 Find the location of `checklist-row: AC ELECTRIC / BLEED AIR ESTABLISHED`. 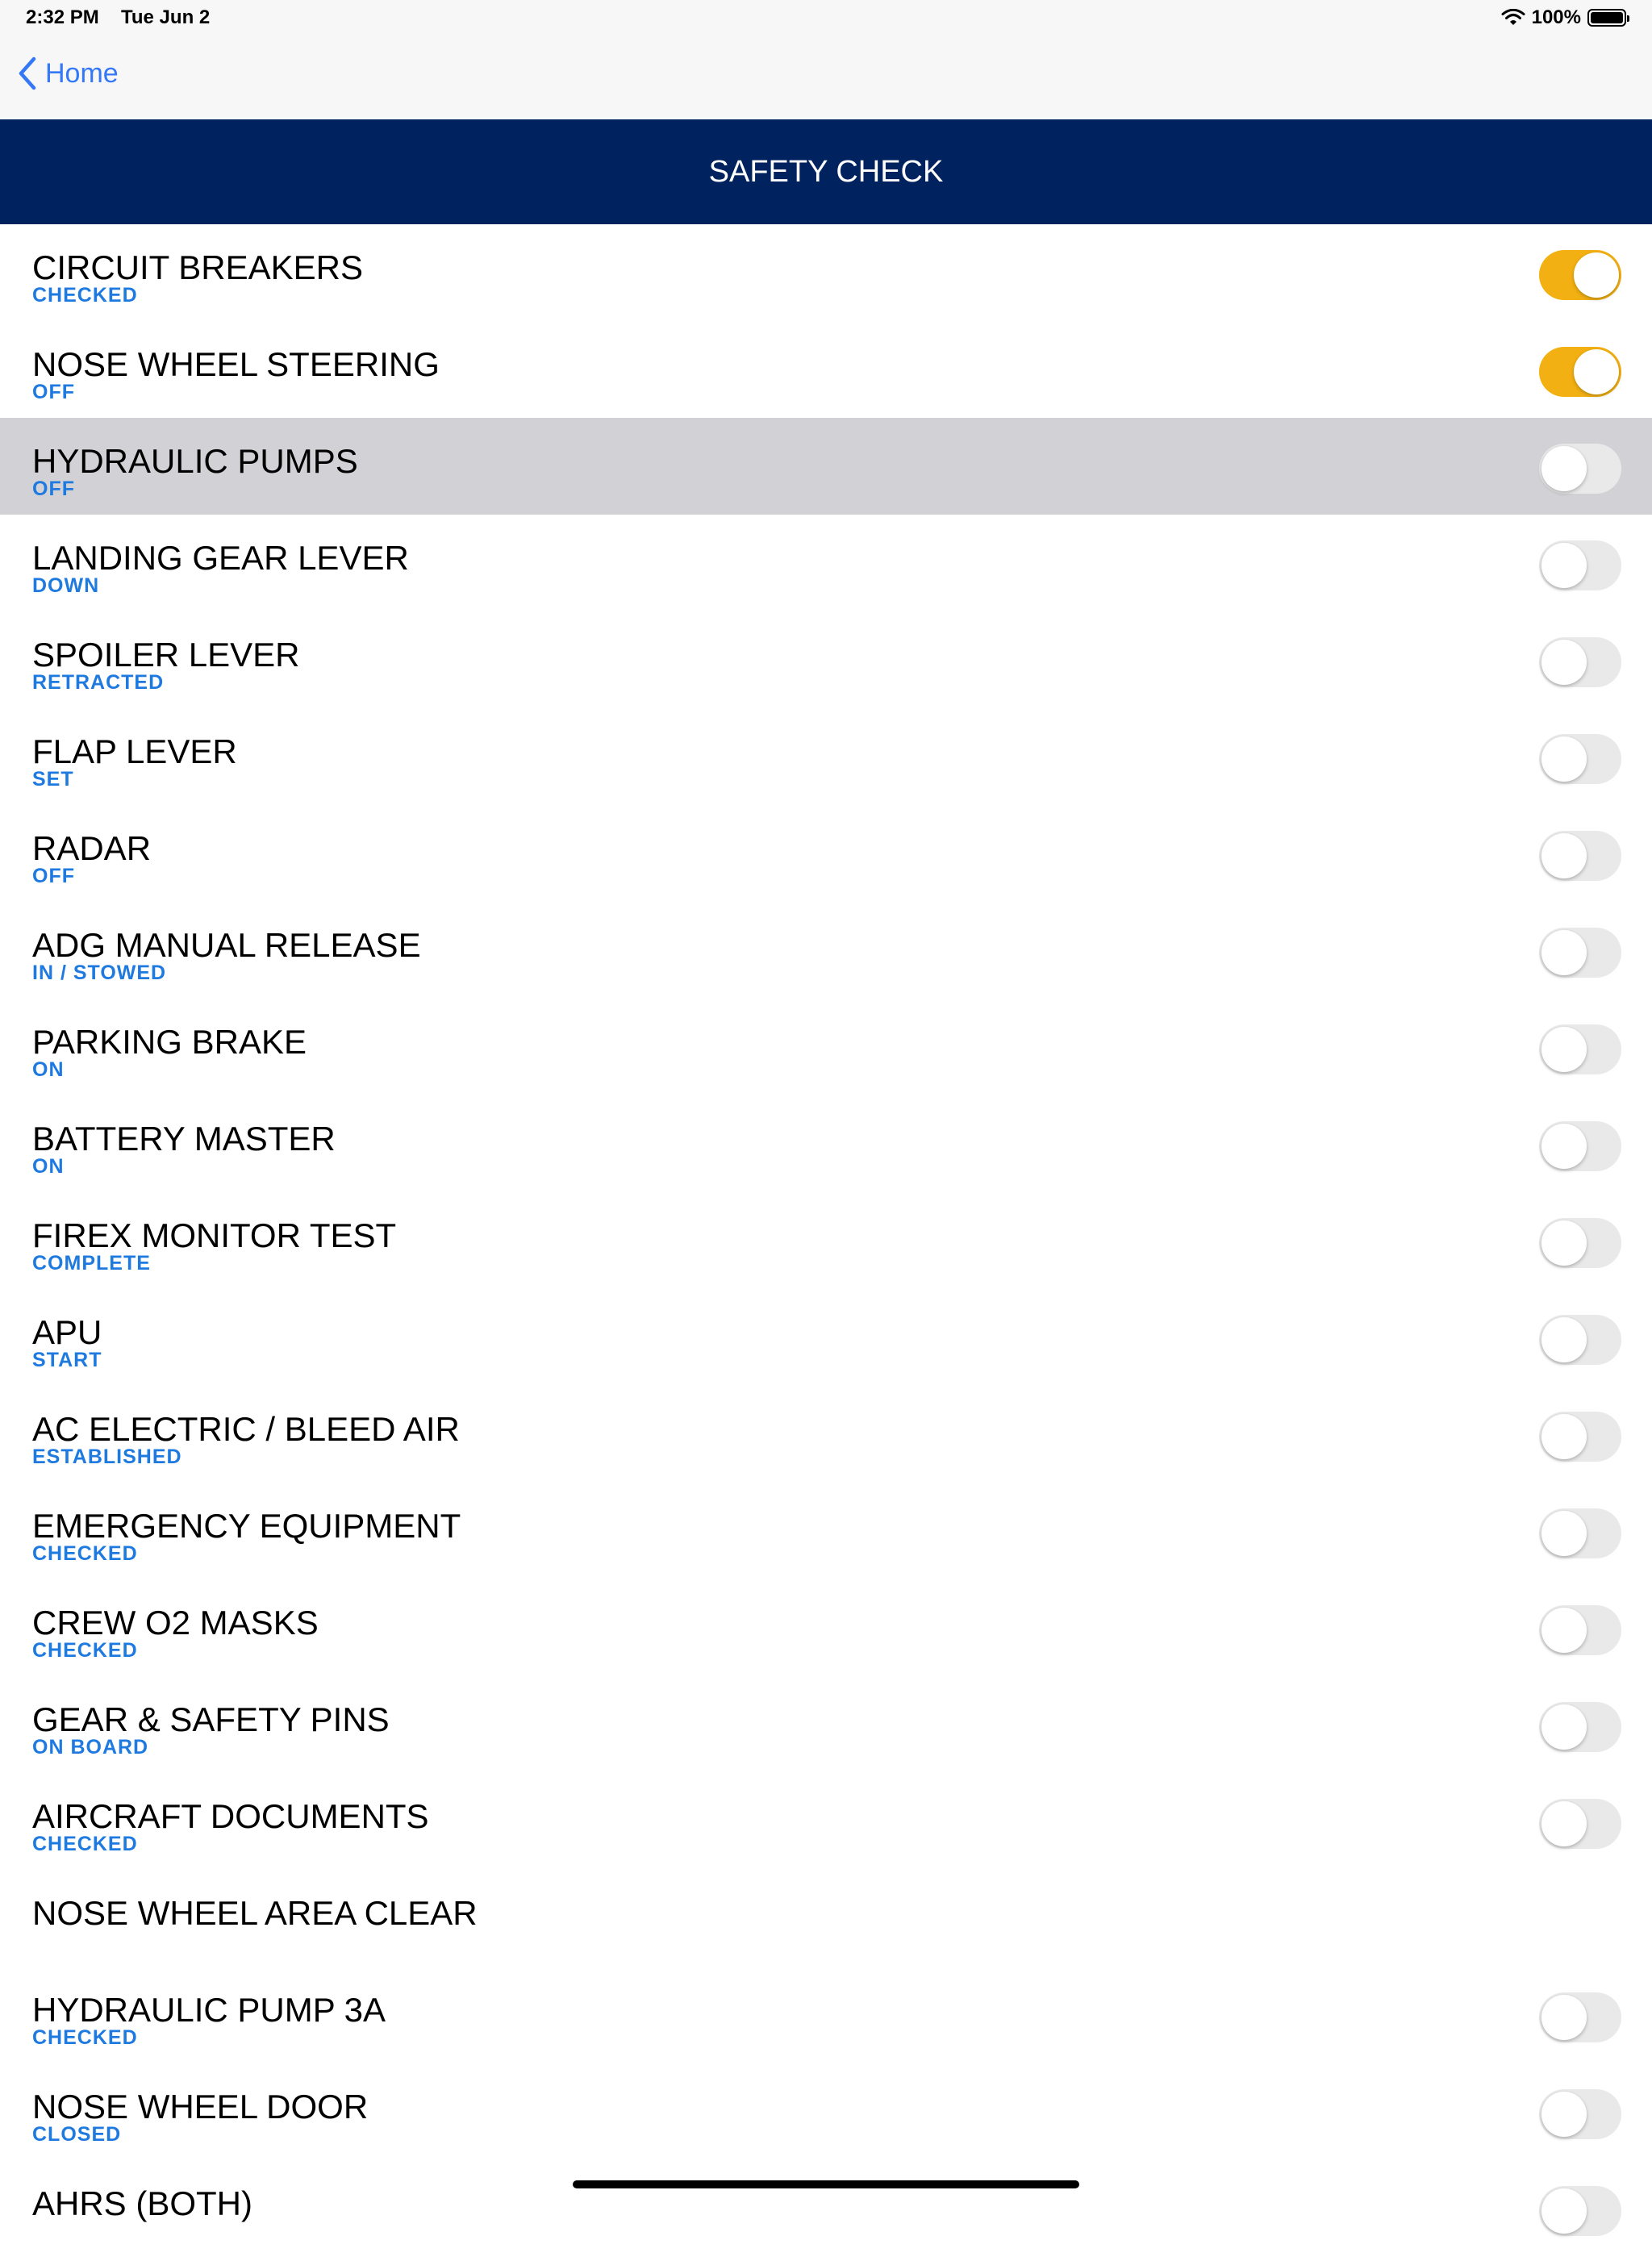

checklist-row: AC ELECTRIC / BLEED AIR ESTABLISHED is located at coordinates (826, 1434).